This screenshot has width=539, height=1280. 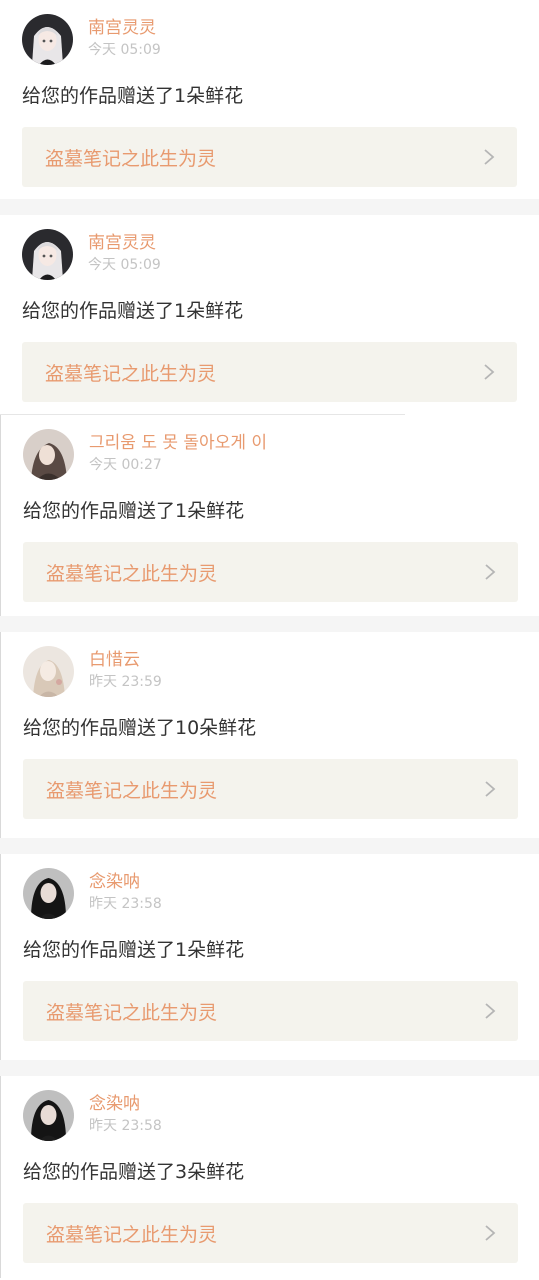 What do you see at coordinates (270, 455) in the screenshot?
I see `notification-header: 그리움 도 못 돌아오게 이 今天 00:27` at bounding box center [270, 455].